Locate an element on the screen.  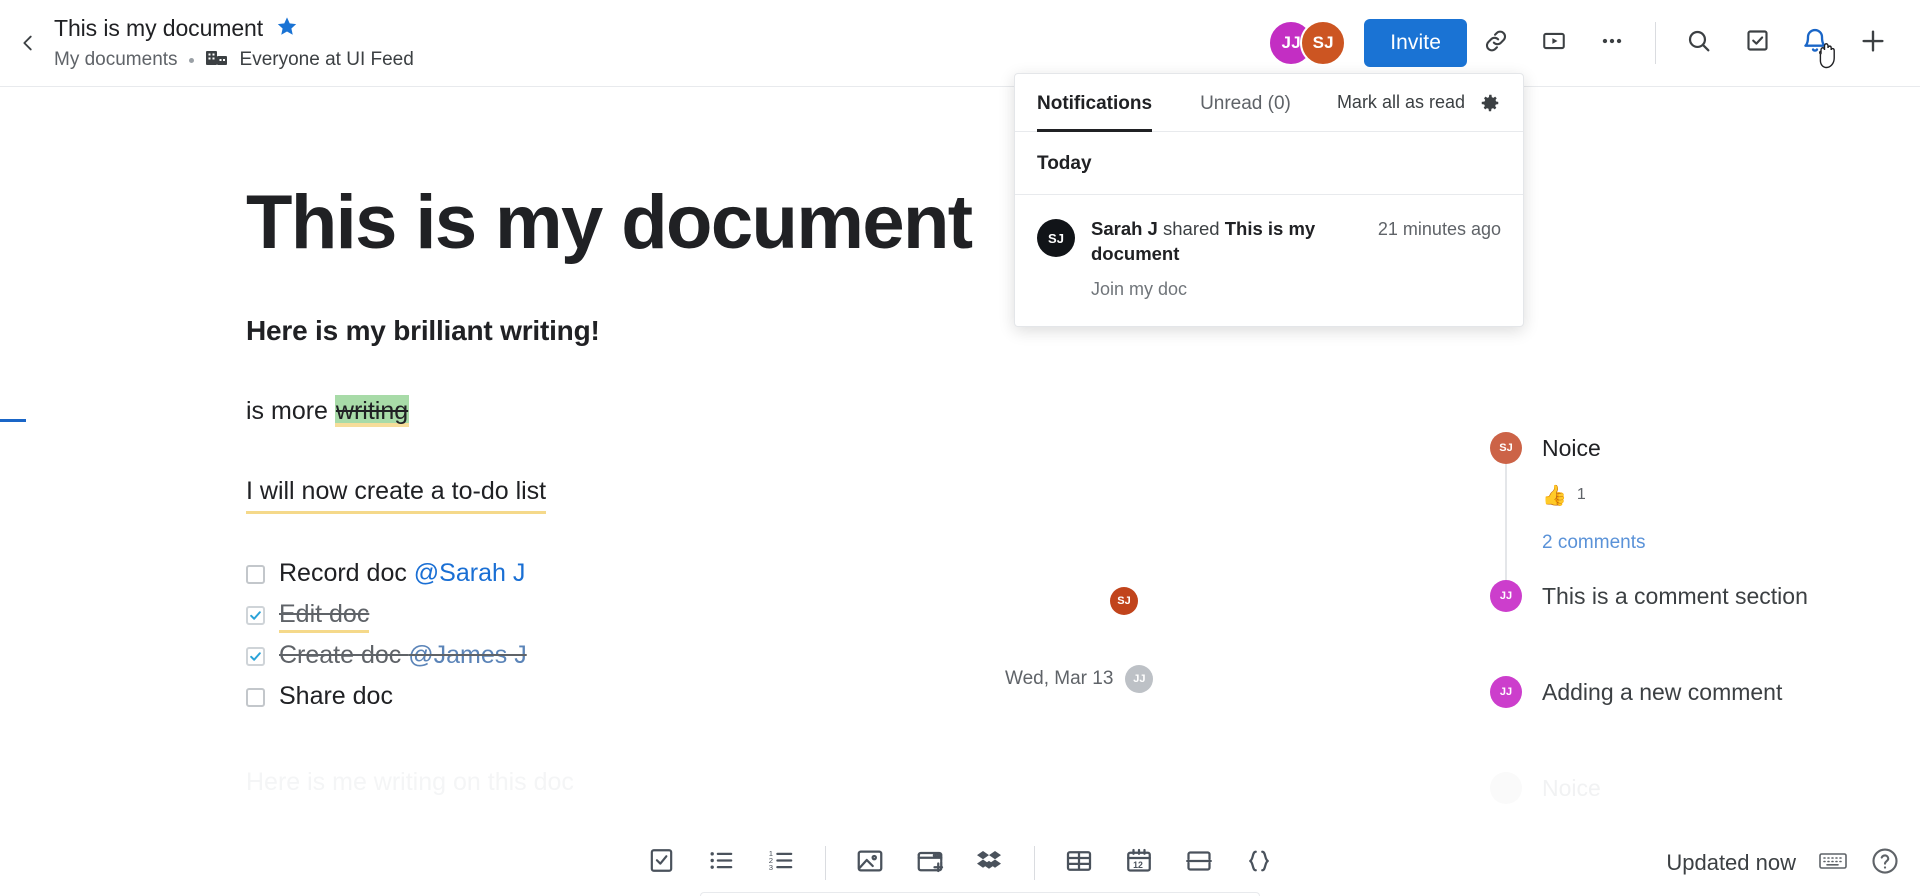
chevron-left-icon is located at coordinates (28, 43).